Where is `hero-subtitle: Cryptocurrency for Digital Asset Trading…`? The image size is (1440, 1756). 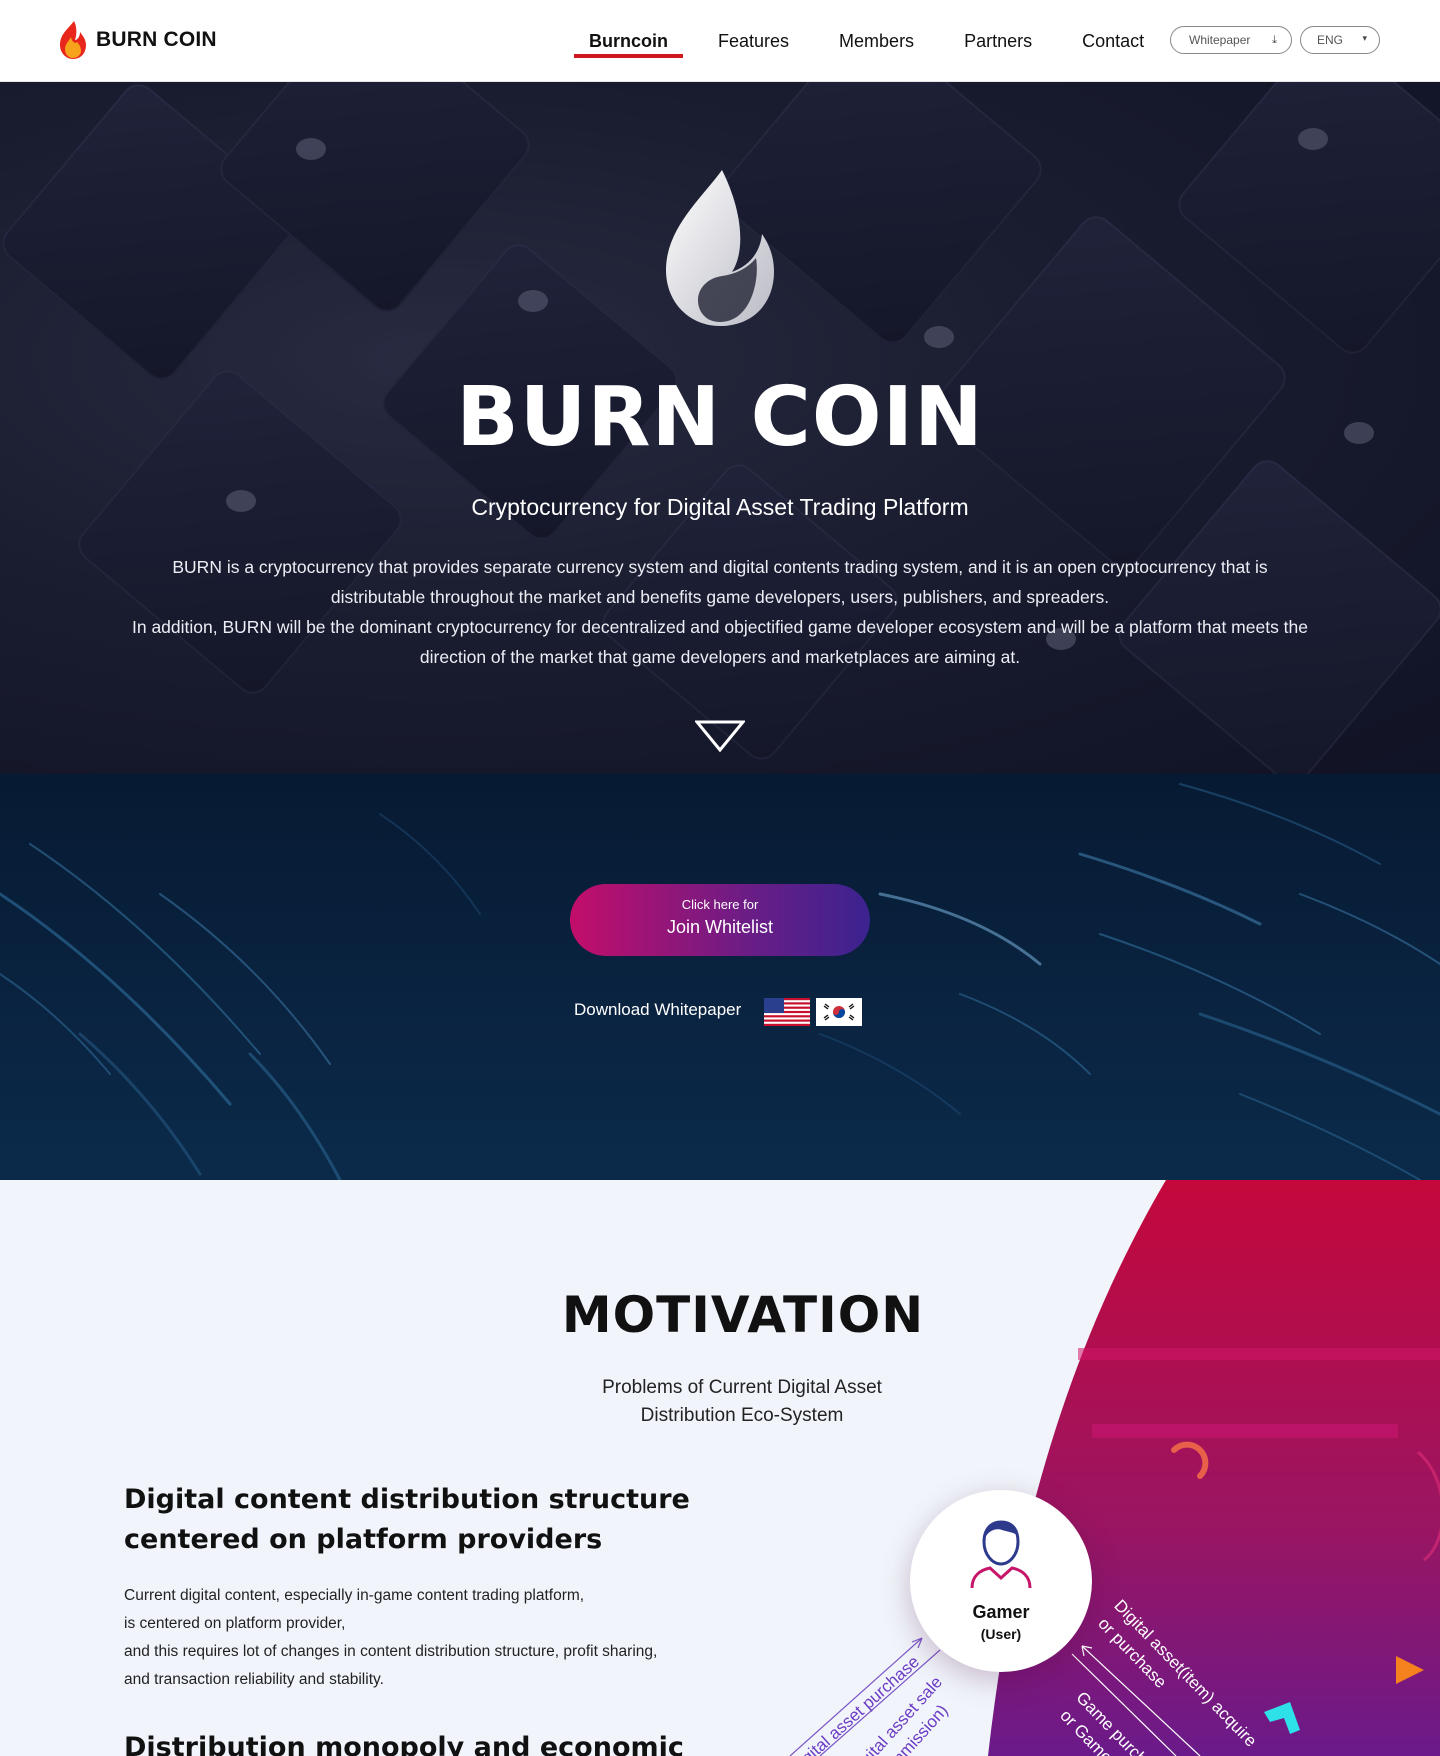
hero-subtitle: Cryptocurrency for Digital Asset Trading… is located at coordinates (720, 507).